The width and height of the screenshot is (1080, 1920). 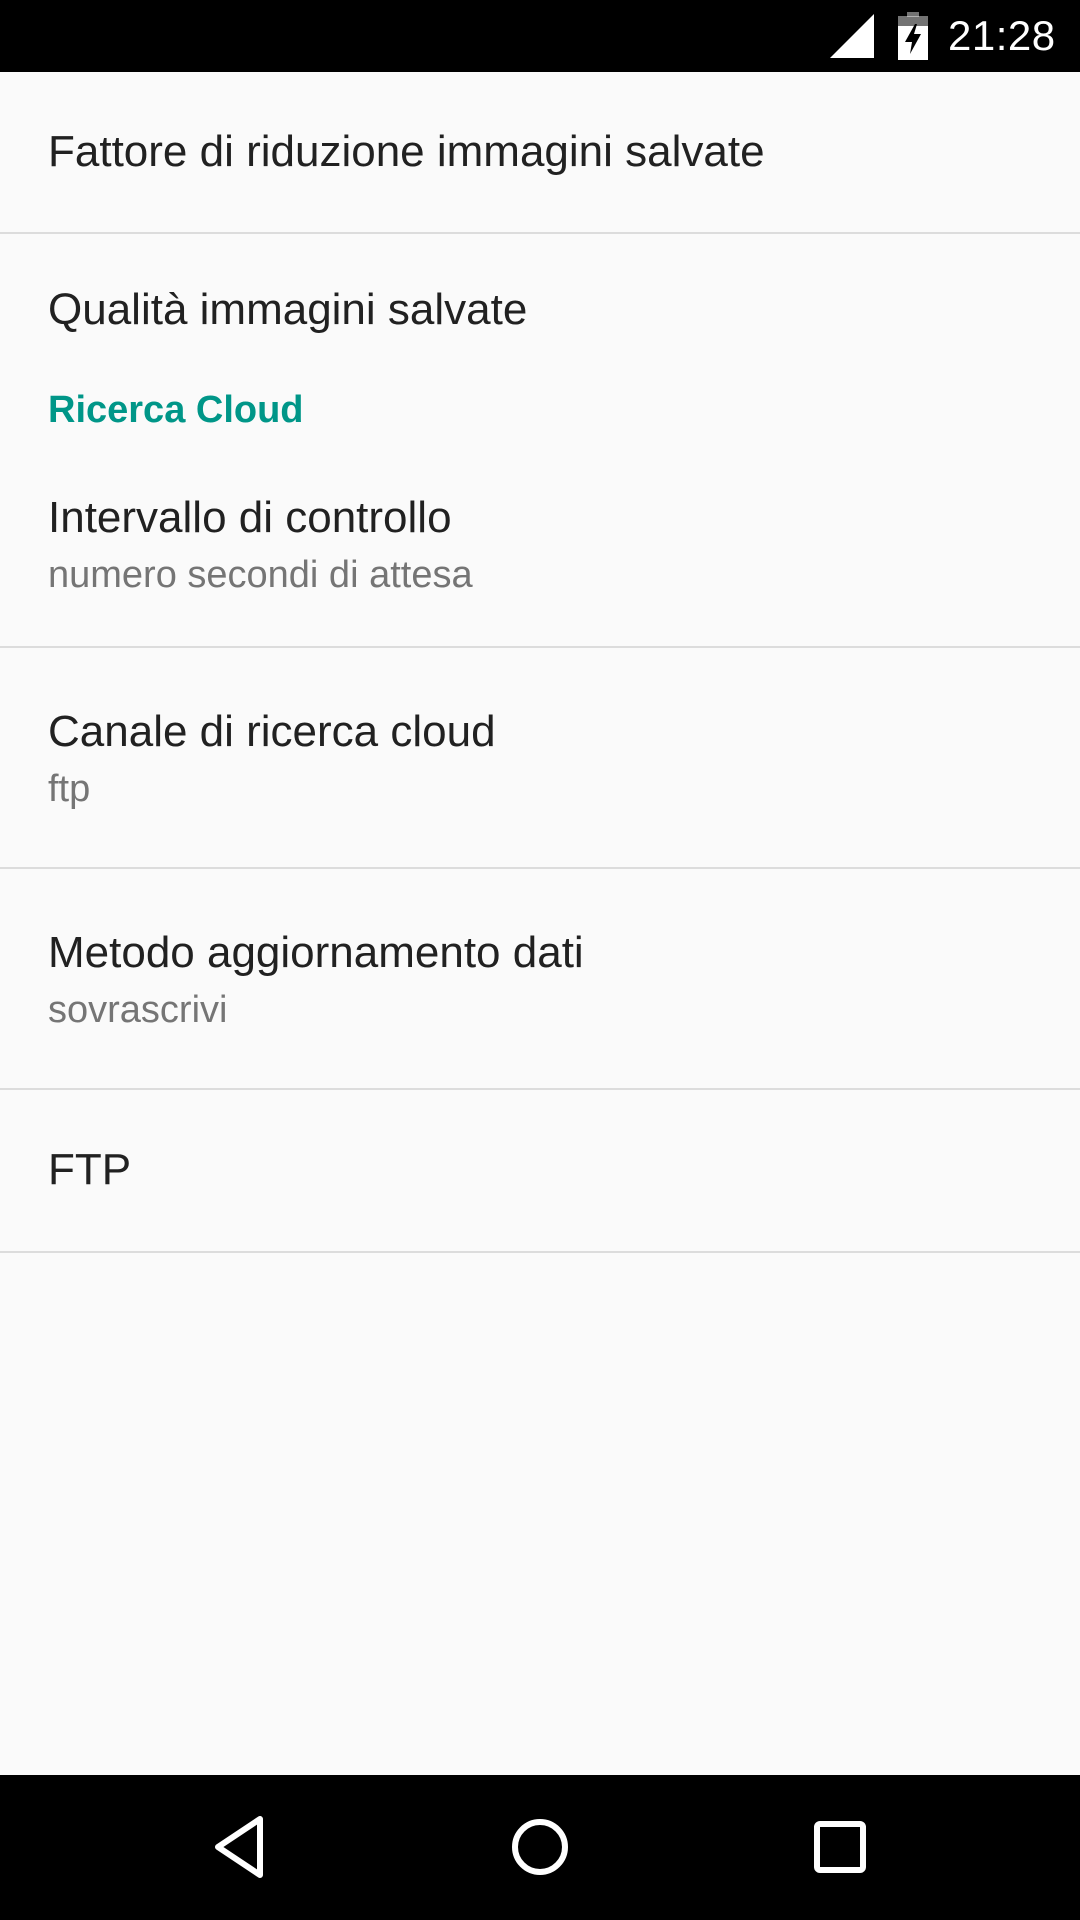 What do you see at coordinates (540, 308) in the screenshot?
I see `pref-image-quality: Qualità immagini salvate` at bounding box center [540, 308].